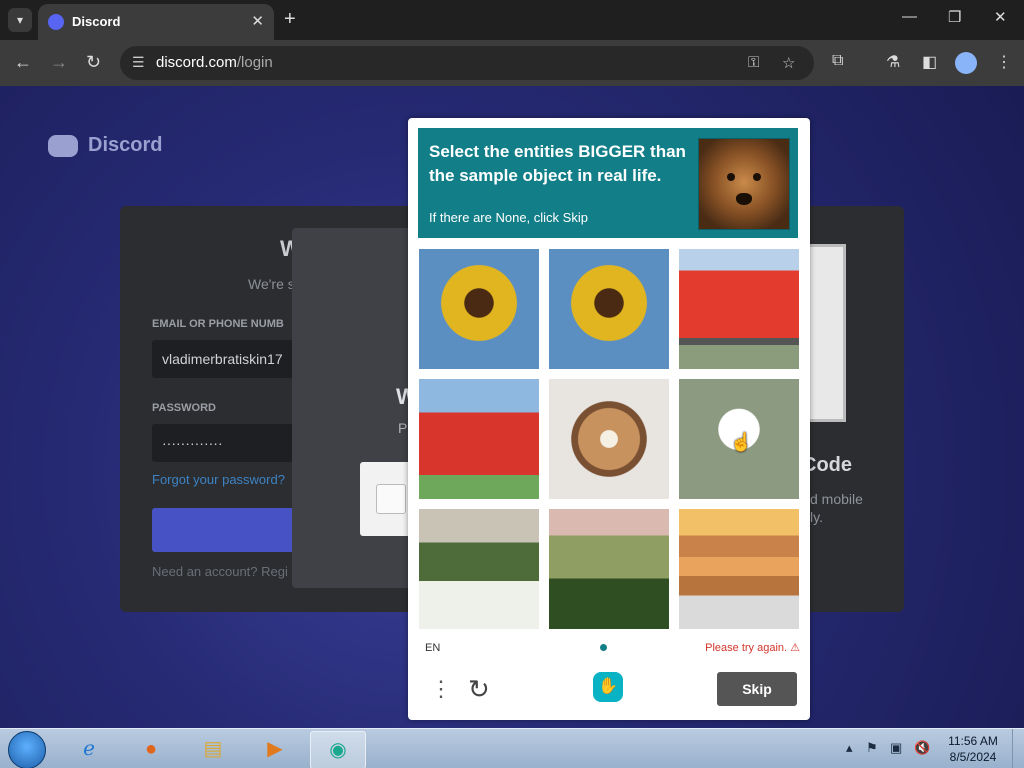 This screenshot has height=768, width=1024. What do you see at coordinates (603, 647) in the screenshot?
I see `progress-dot` at bounding box center [603, 647].